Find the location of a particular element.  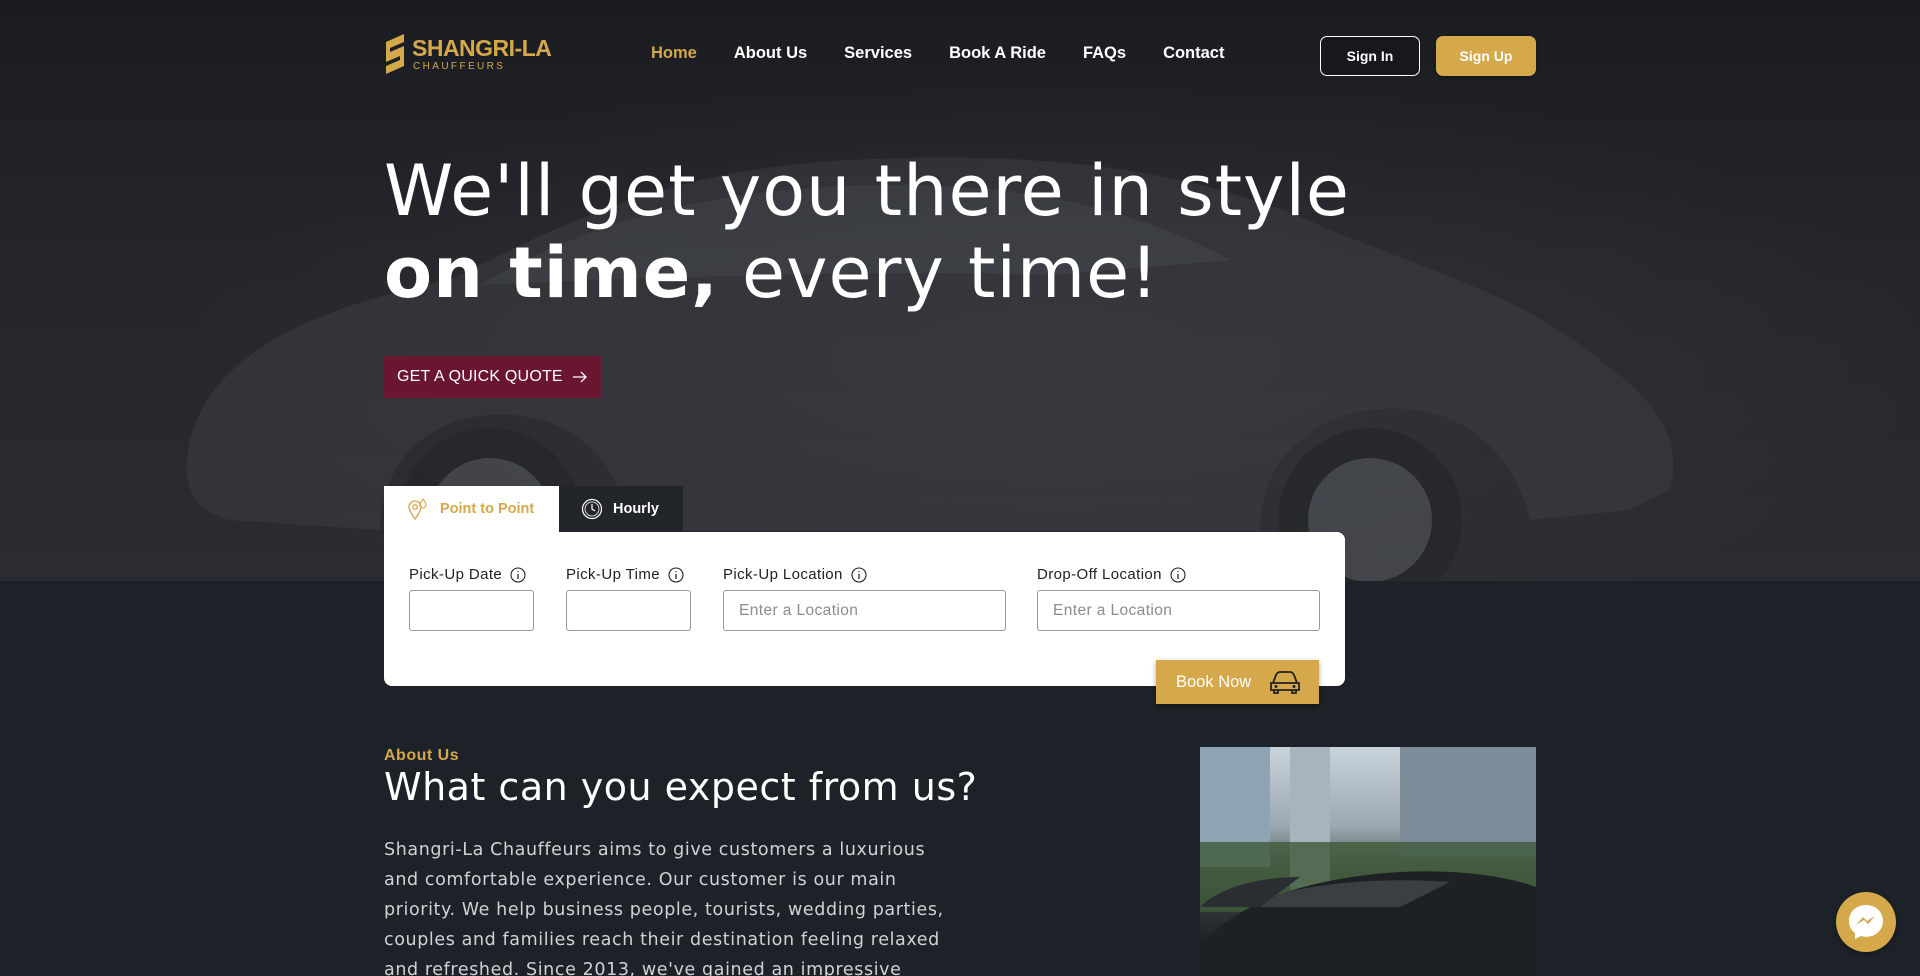

map-pin-icon is located at coordinates (417, 509).